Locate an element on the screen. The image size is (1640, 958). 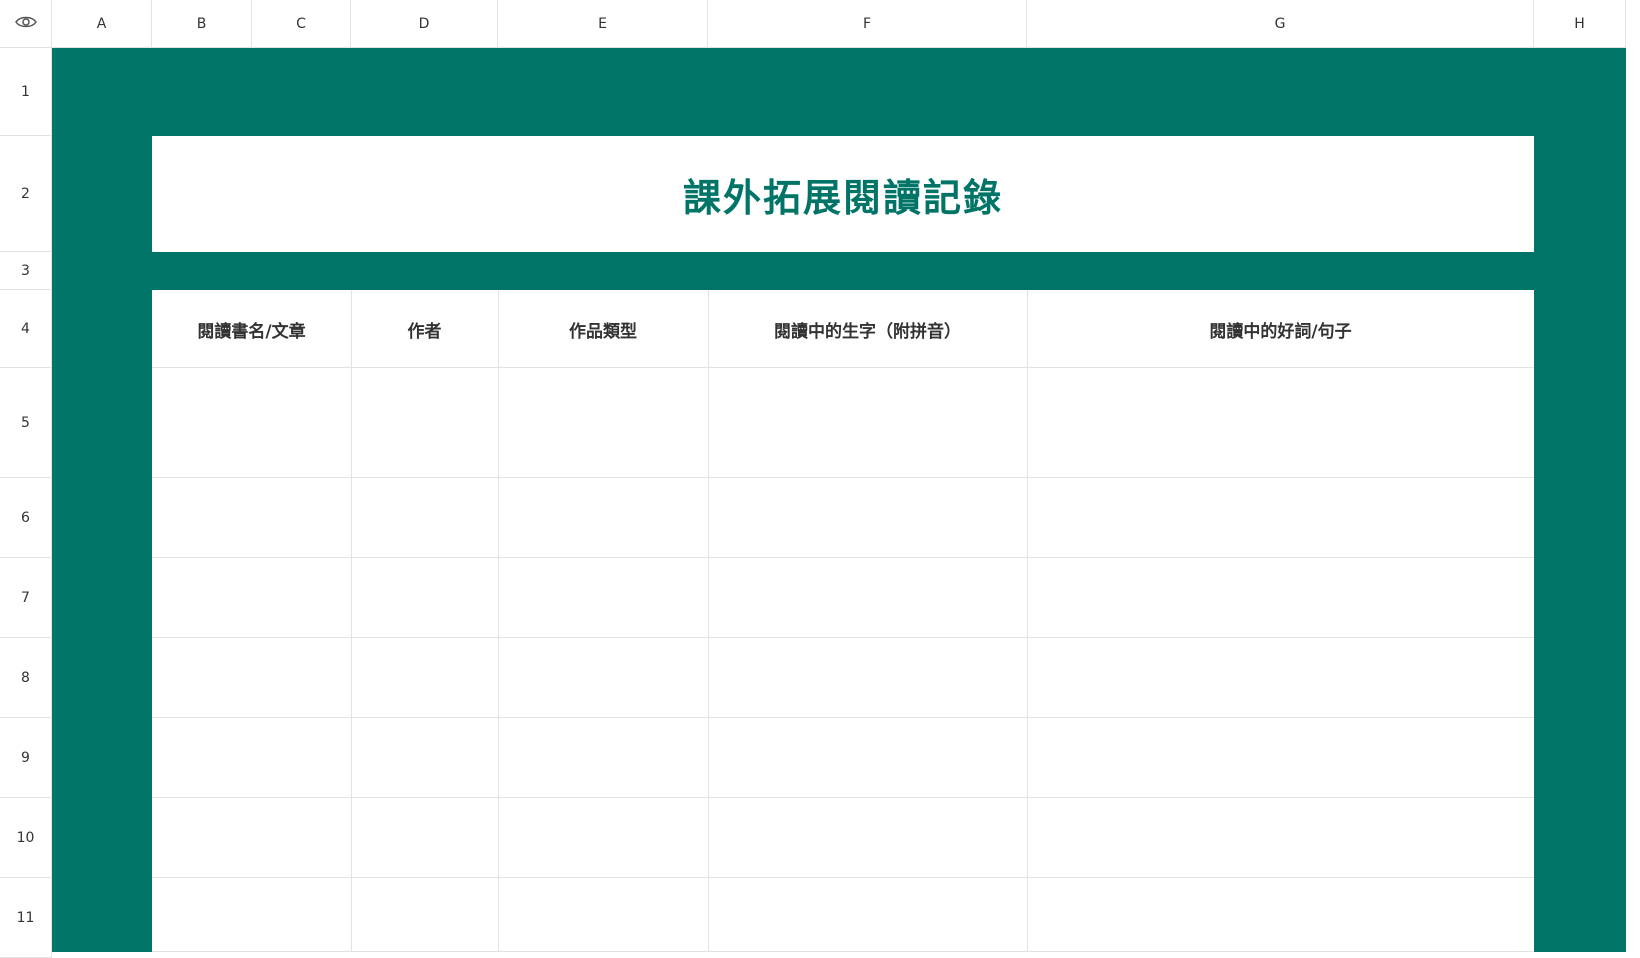
row-header-1: 1 is located at coordinates (26, 92).